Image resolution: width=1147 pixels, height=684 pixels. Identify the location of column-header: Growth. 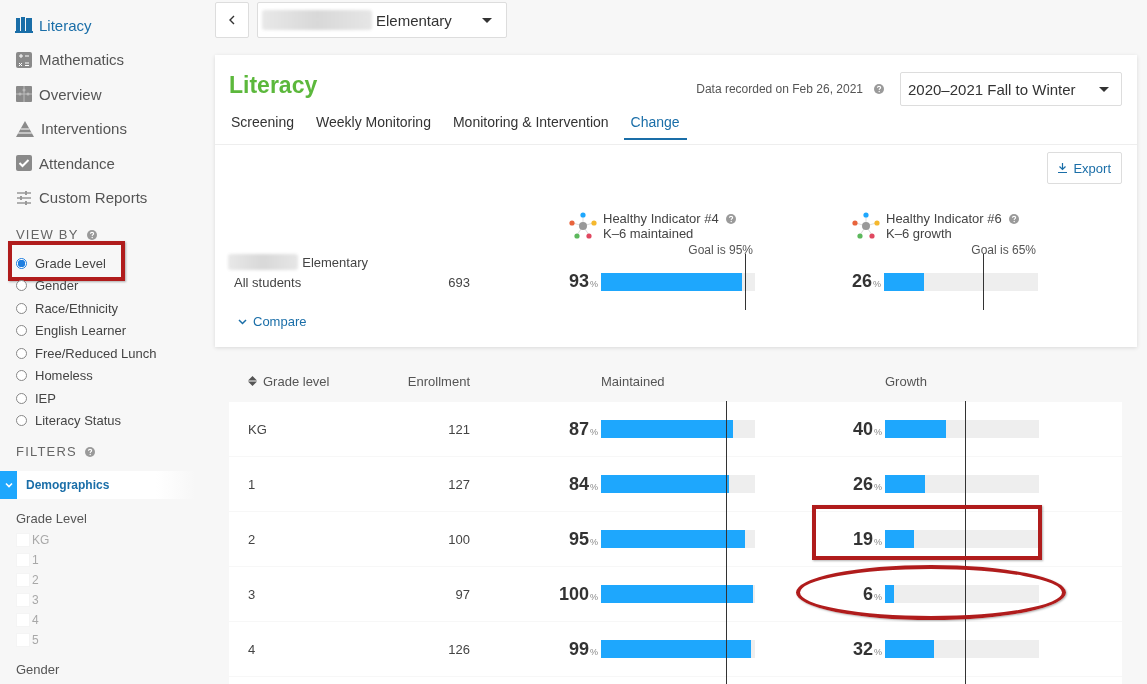
(906, 381).